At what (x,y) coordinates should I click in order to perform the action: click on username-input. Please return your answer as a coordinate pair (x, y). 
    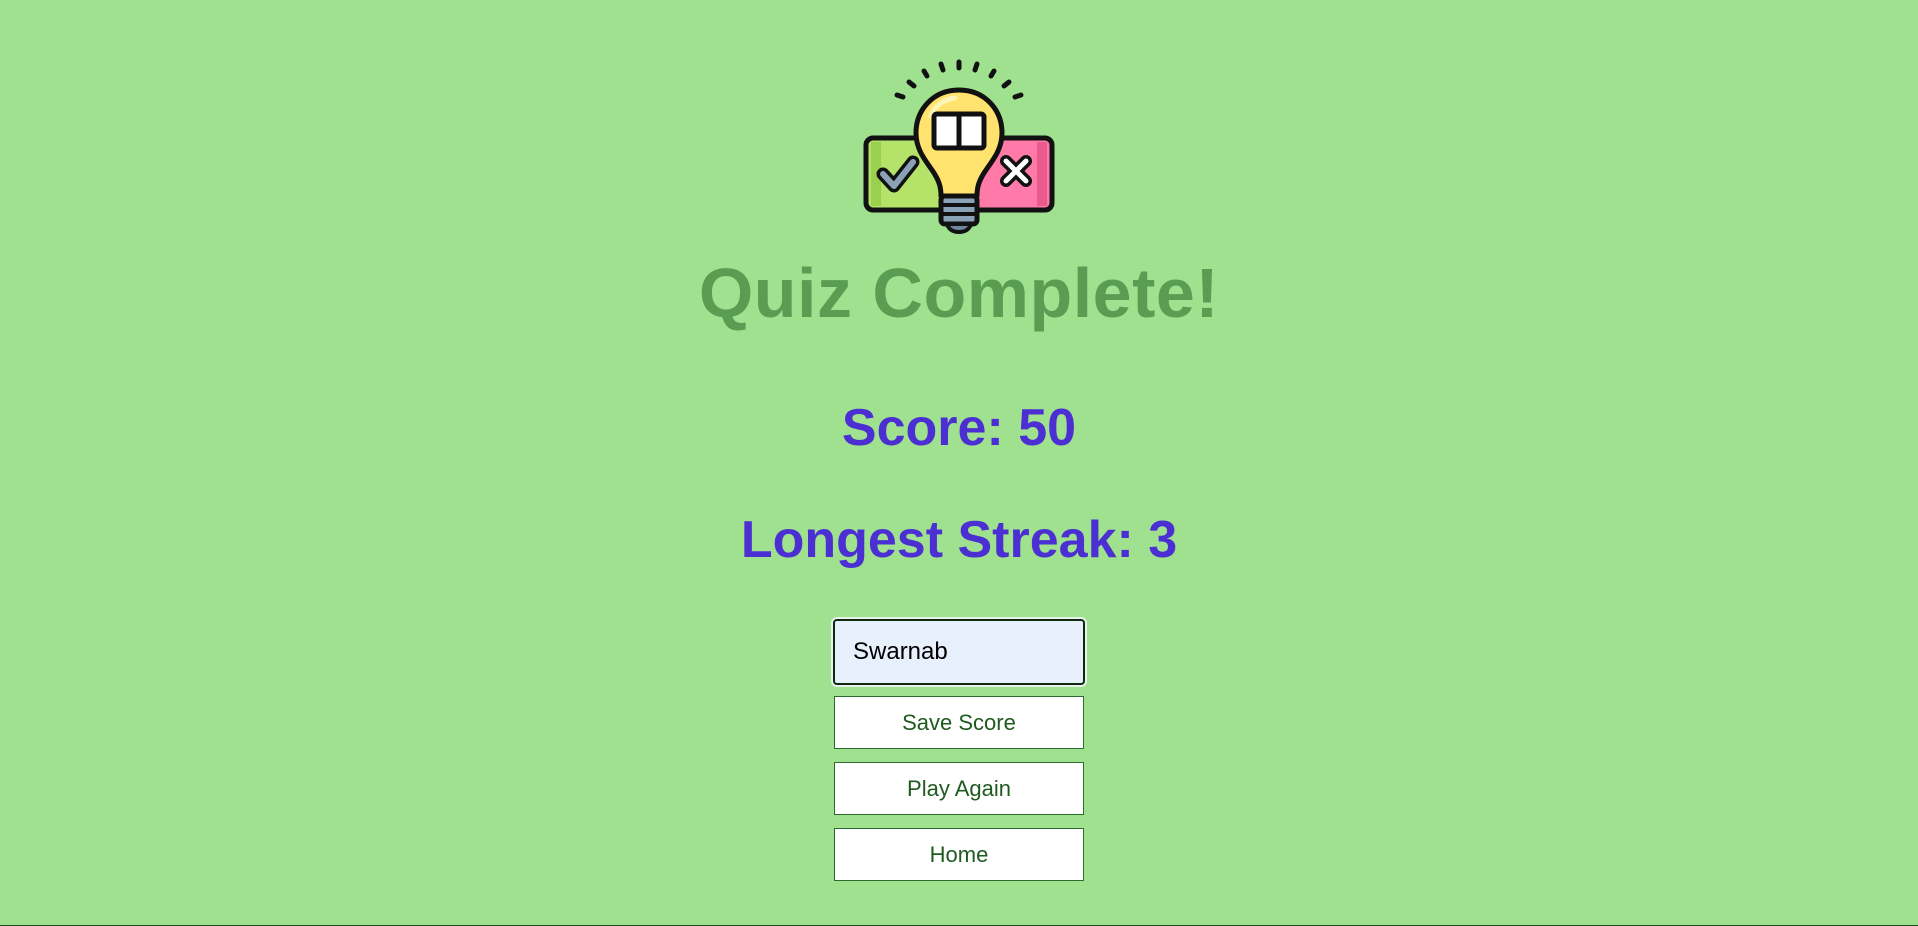
    Looking at the image, I should click on (959, 652).